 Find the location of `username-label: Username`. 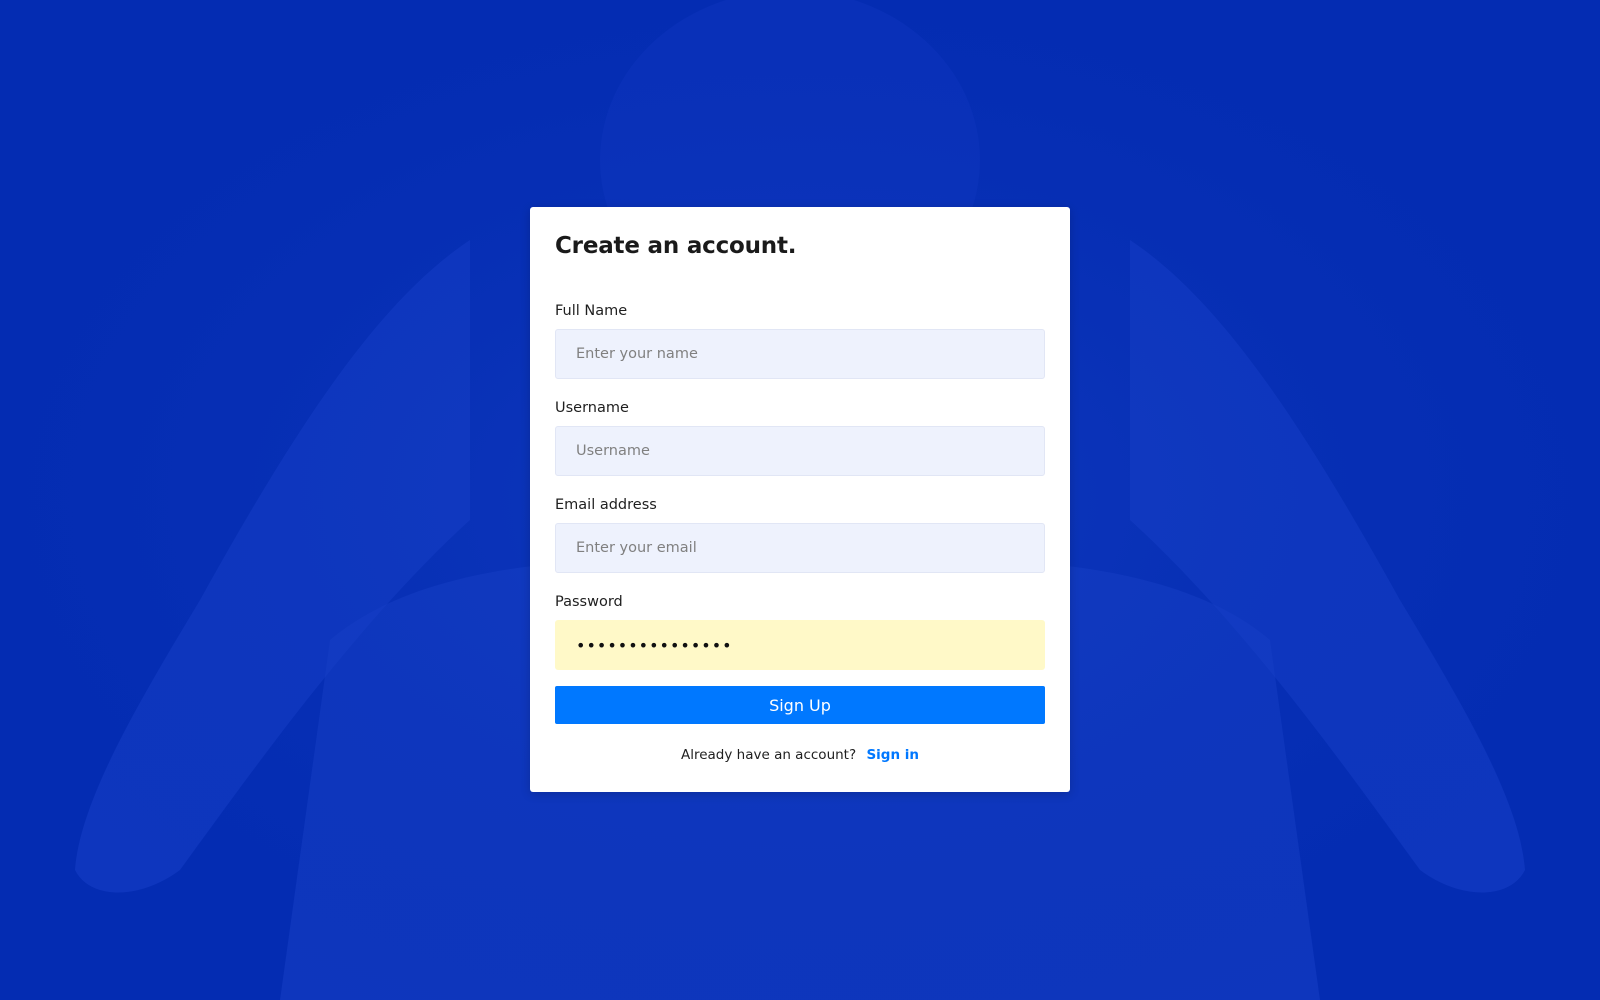

username-label: Username is located at coordinates (592, 408).